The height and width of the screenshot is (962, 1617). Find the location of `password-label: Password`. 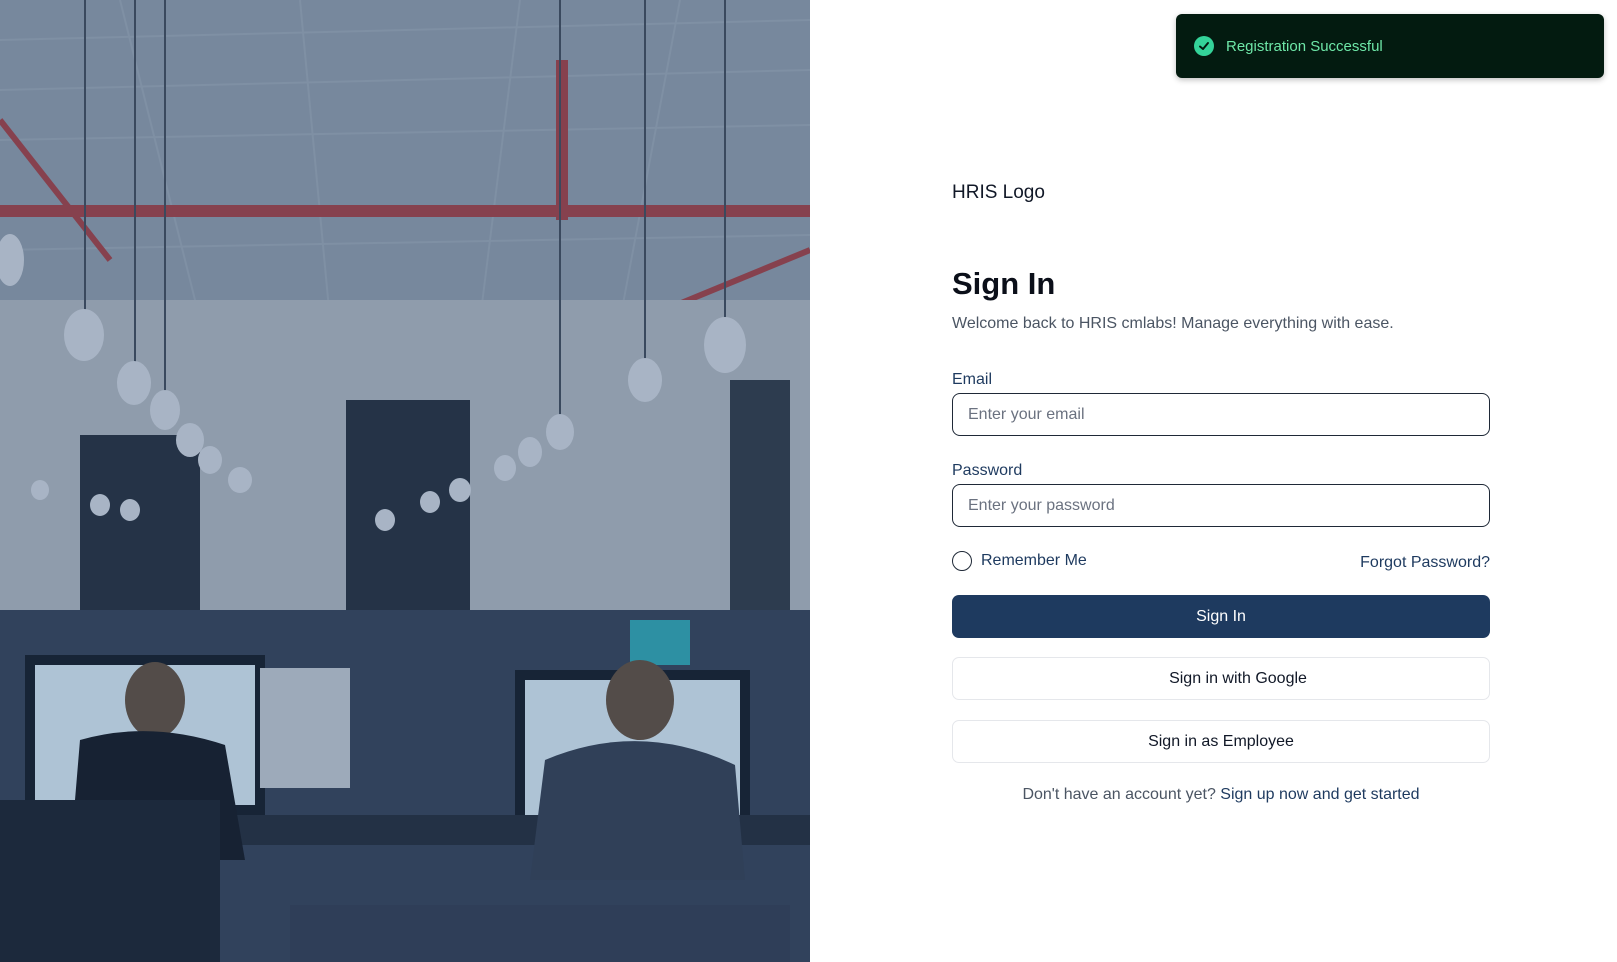

password-label: Password is located at coordinates (987, 470).